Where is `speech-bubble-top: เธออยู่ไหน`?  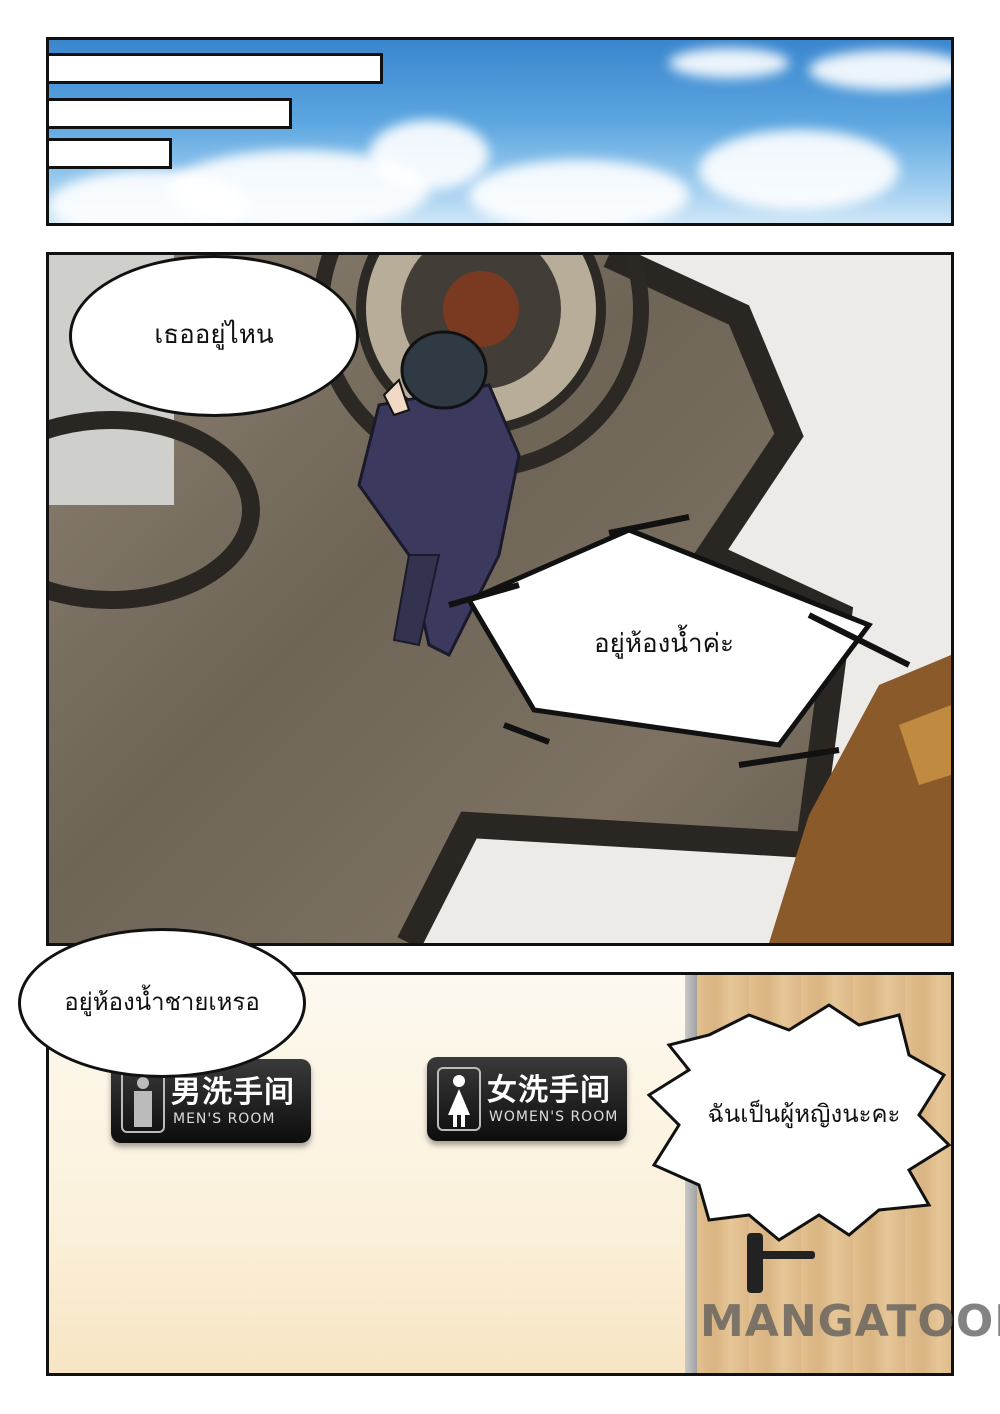 speech-bubble-top: เธออยู่ไหน is located at coordinates (214, 336).